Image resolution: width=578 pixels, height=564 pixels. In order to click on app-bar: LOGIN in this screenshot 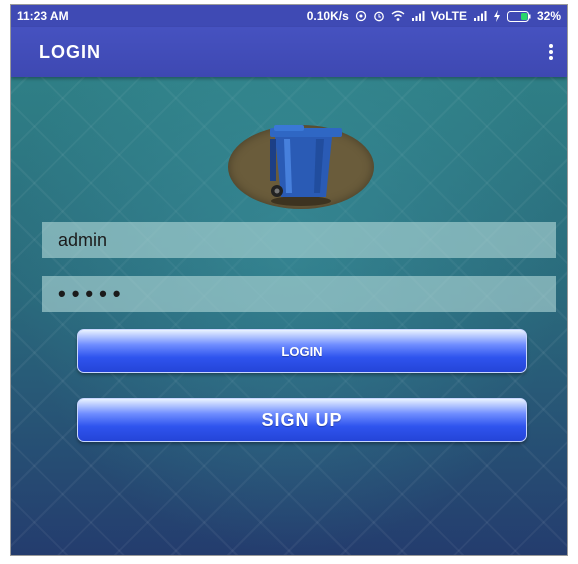, I will do `click(289, 52)`.